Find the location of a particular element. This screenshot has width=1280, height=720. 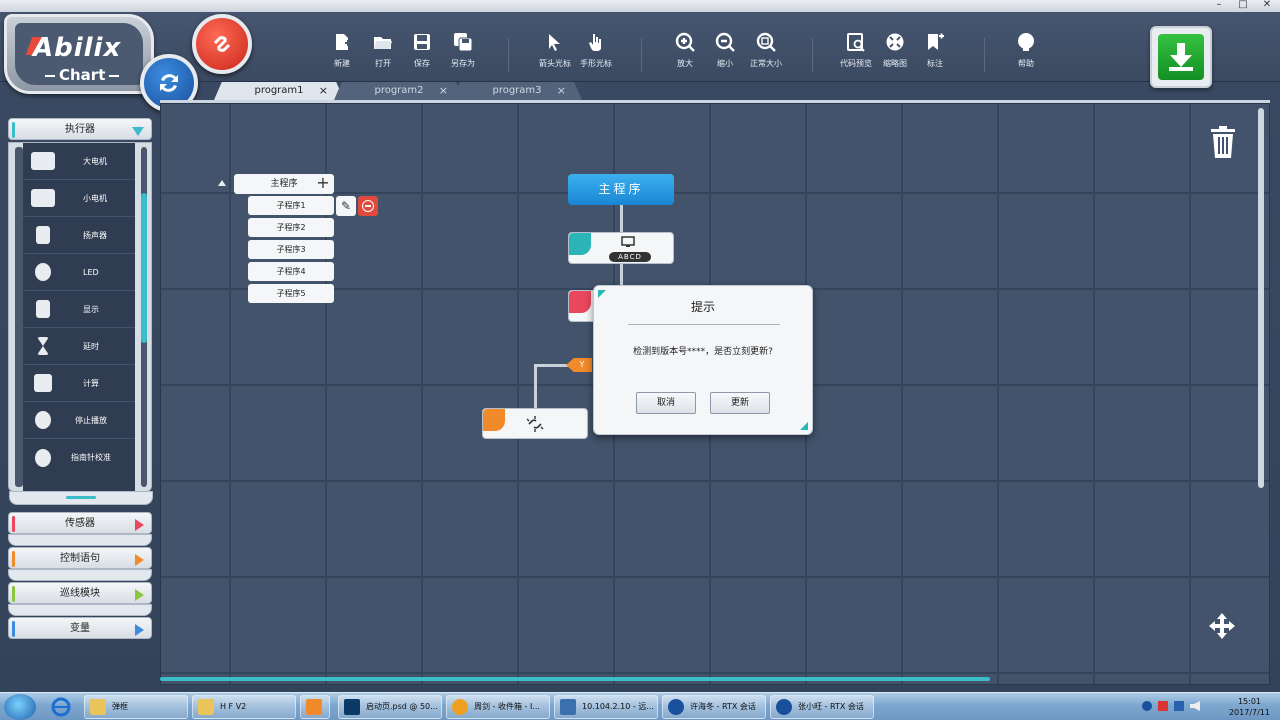

vertical-scrollbar is located at coordinates (1261, 298).